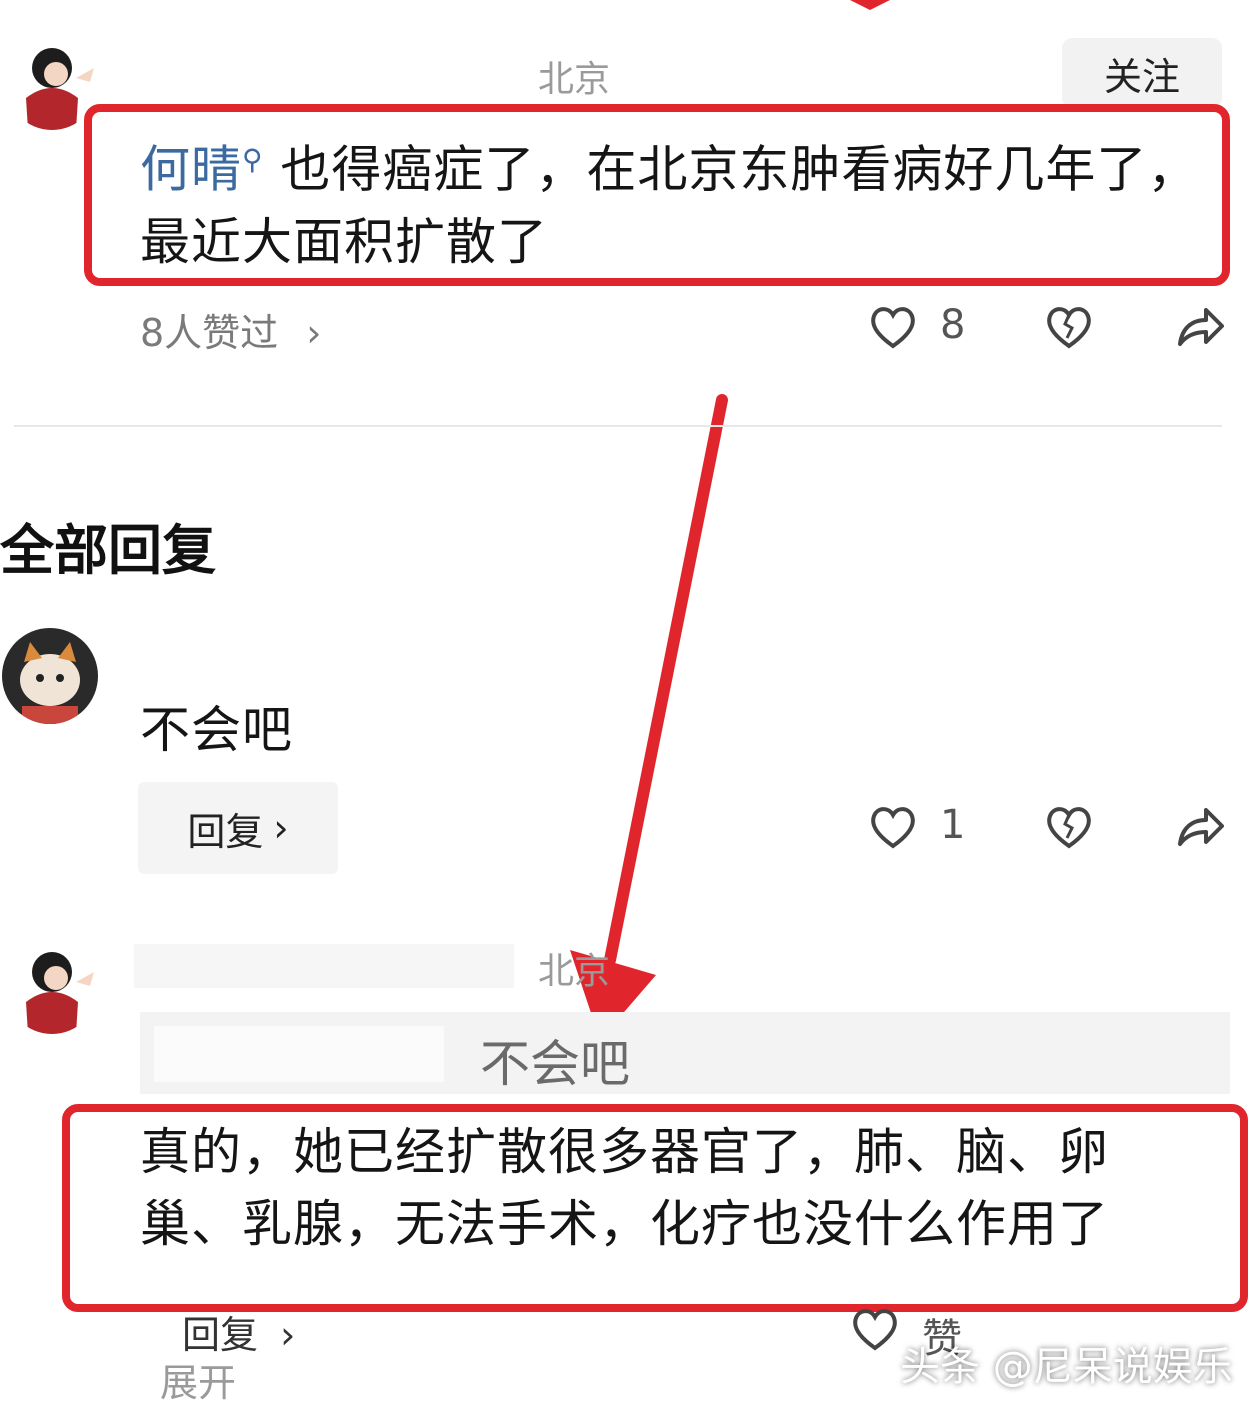 The image size is (1260, 1407). What do you see at coordinates (198, 1383) in the screenshot?
I see `expand-label: 展开` at bounding box center [198, 1383].